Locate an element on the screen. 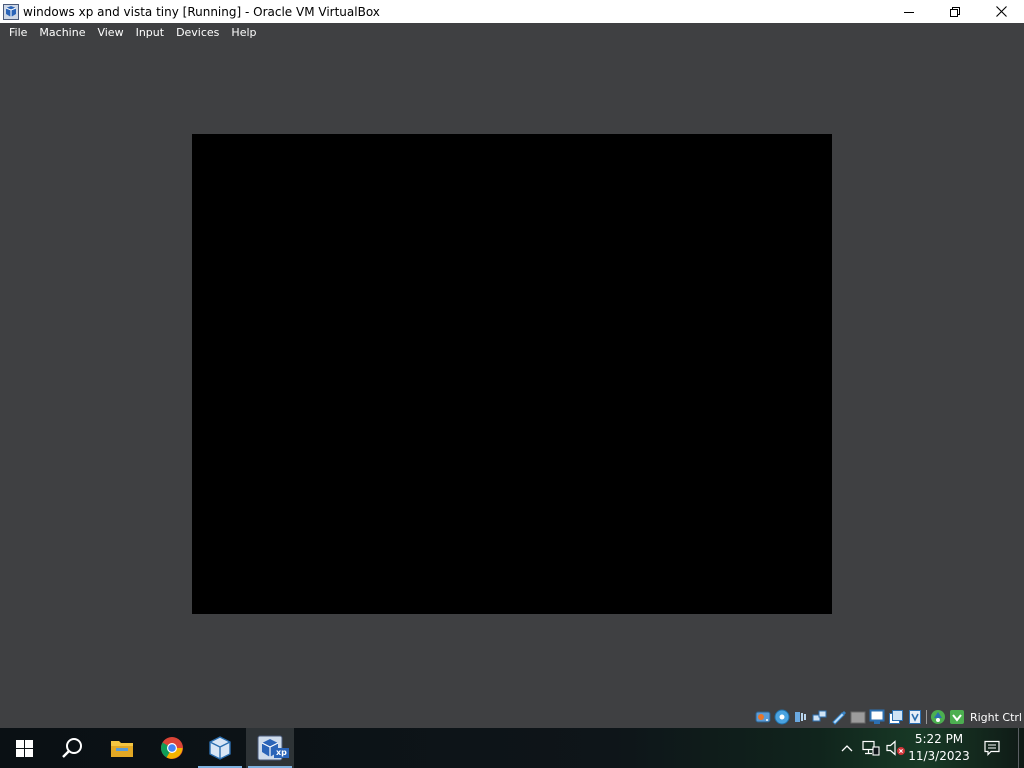 The height and width of the screenshot is (768, 1024). show-hidden-icons-button is located at coordinates (847, 748).